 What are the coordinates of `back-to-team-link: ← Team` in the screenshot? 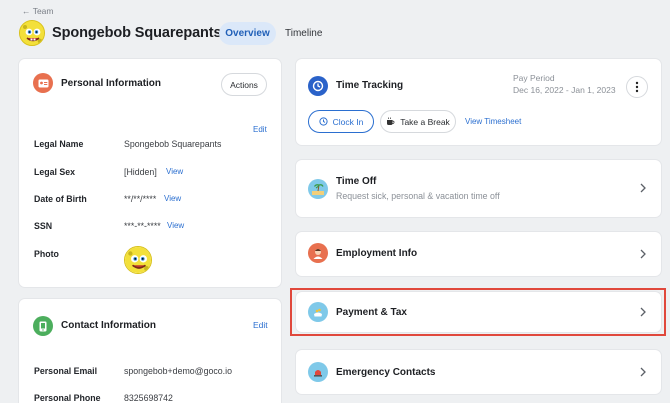 It's located at (38, 11).